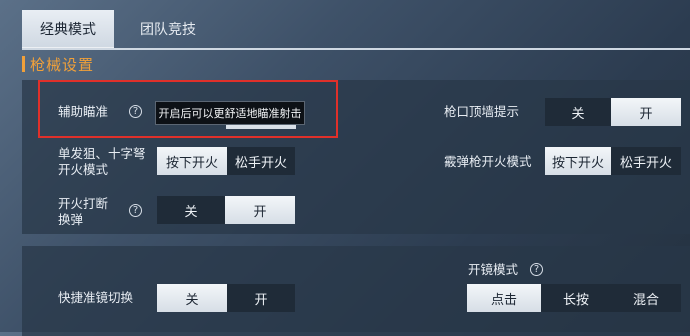 Image resolution: width=690 pixels, height=336 pixels. I want to click on muzzle-wall-on-option: 开, so click(646, 112).